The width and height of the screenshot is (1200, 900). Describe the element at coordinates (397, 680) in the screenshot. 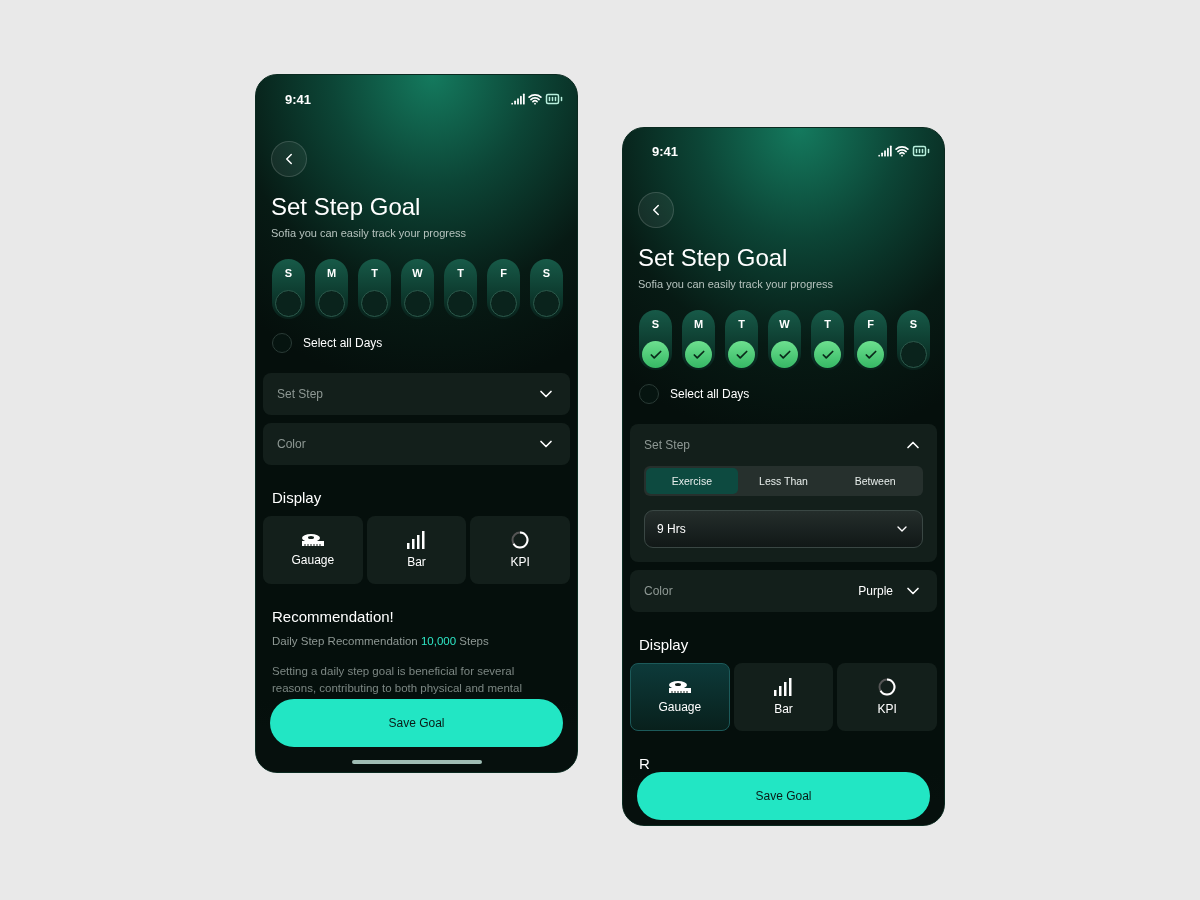

I see `recommendation-paragraph: Setting a daily step goal is beneficial for several reasons, contributing to both physical and mental` at that location.